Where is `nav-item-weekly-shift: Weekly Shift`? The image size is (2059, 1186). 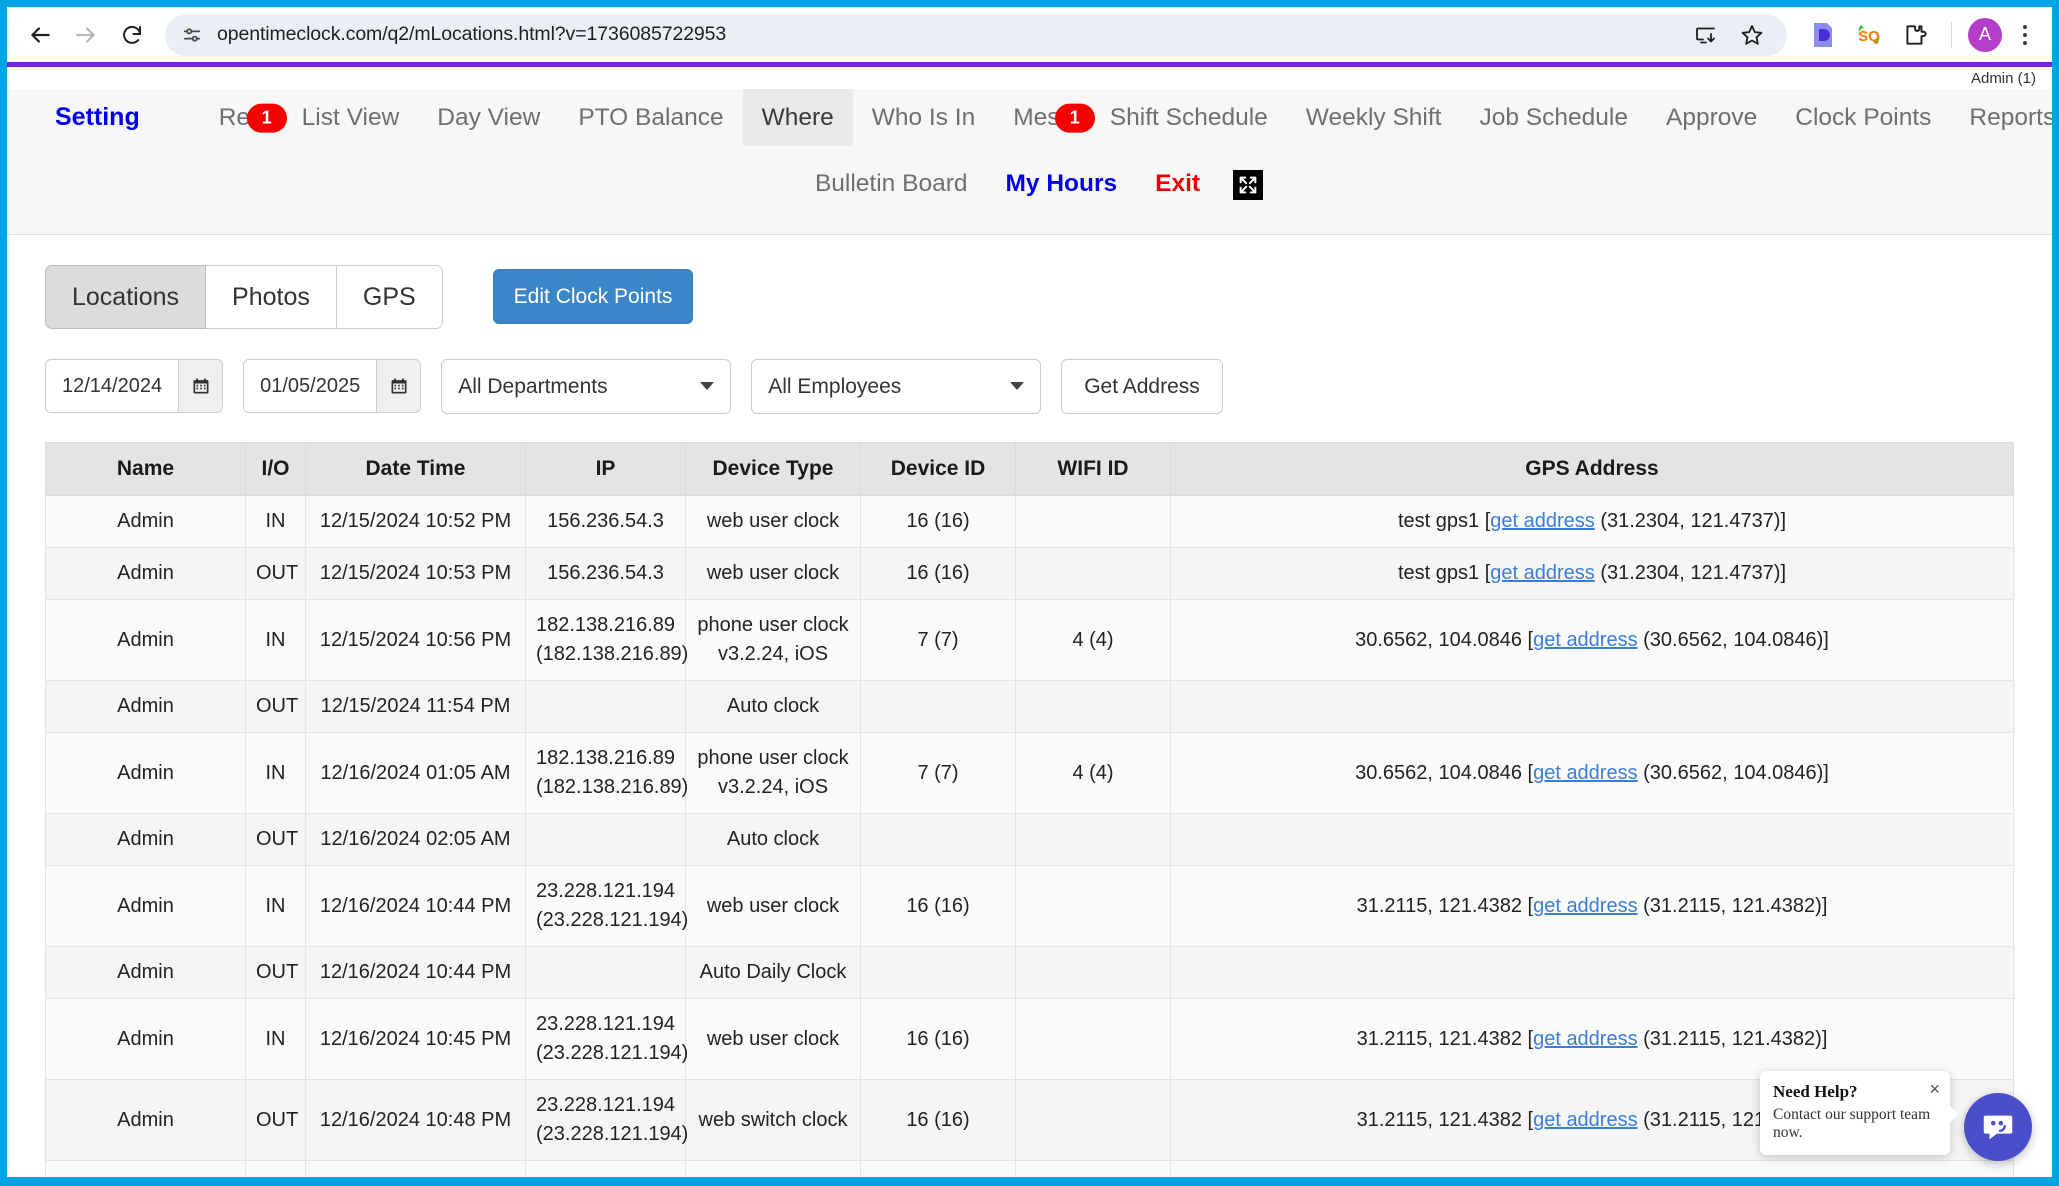 nav-item-weekly-shift: Weekly Shift is located at coordinates (1374, 117).